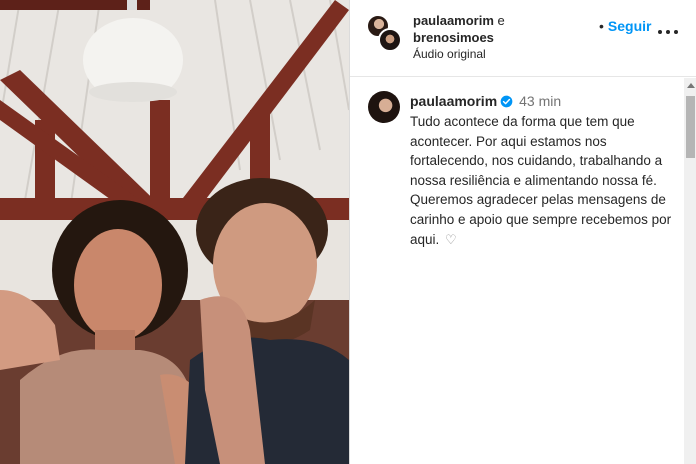 The height and width of the screenshot is (464, 696). I want to click on follow-button: • Seguir, so click(625, 26).